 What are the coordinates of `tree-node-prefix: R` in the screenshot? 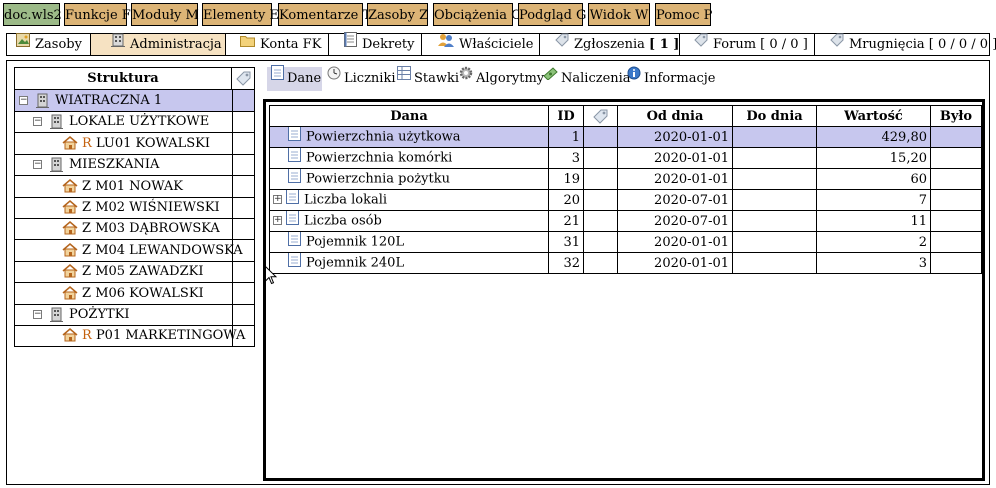 It's located at (87, 143).